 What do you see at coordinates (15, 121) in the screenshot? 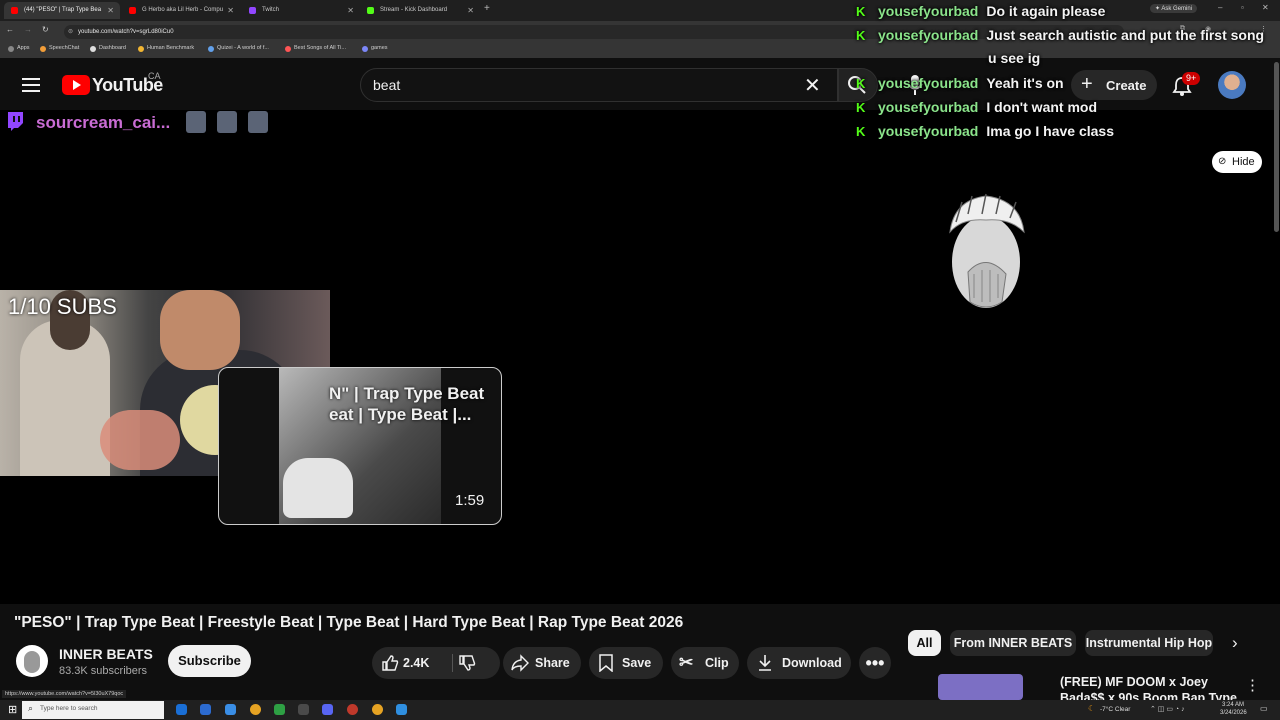
I see `twitch-logo-icon` at bounding box center [15, 121].